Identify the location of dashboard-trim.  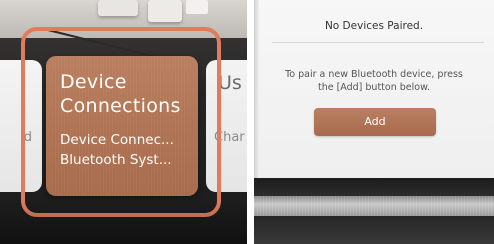
(374, 206).